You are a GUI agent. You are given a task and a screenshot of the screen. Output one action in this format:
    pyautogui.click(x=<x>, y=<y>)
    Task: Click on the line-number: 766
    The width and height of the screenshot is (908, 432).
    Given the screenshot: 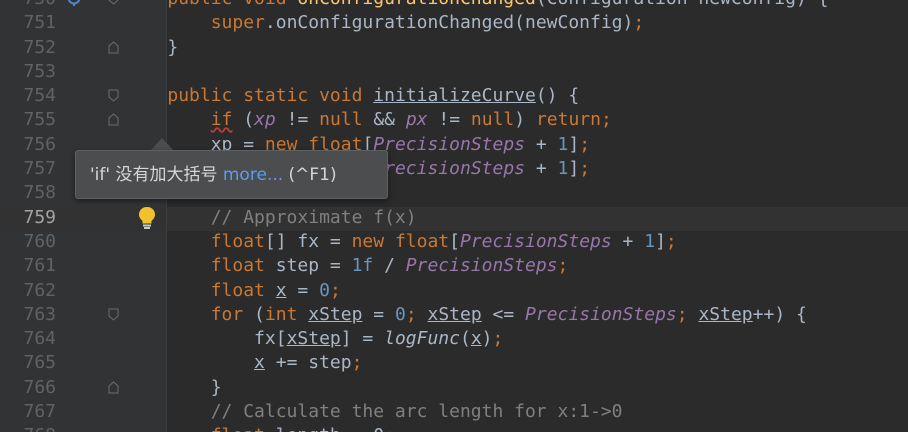 What is the action you would take?
    pyautogui.click(x=39, y=387)
    